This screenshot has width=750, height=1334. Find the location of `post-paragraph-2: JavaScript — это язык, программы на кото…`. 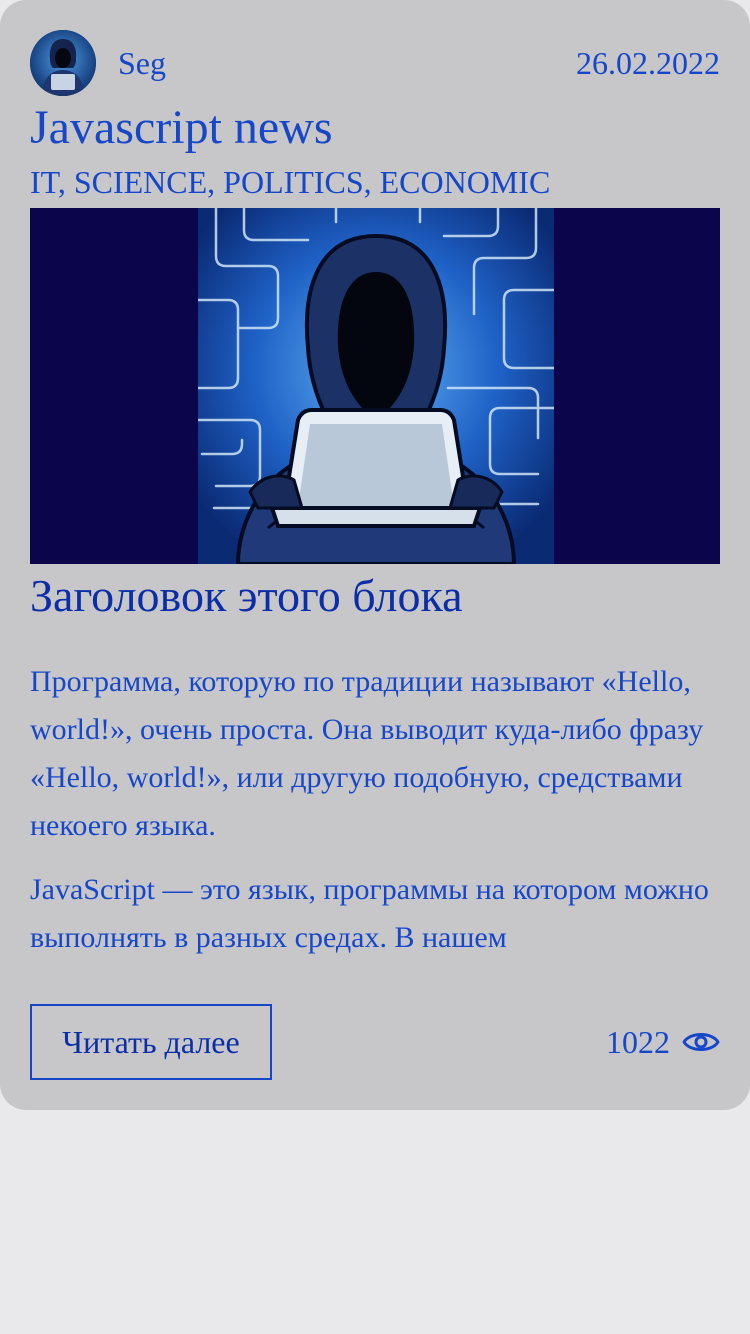

post-paragraph-2: JavaScript — это язык, программы на кото… is located at coordinates (369, 913).